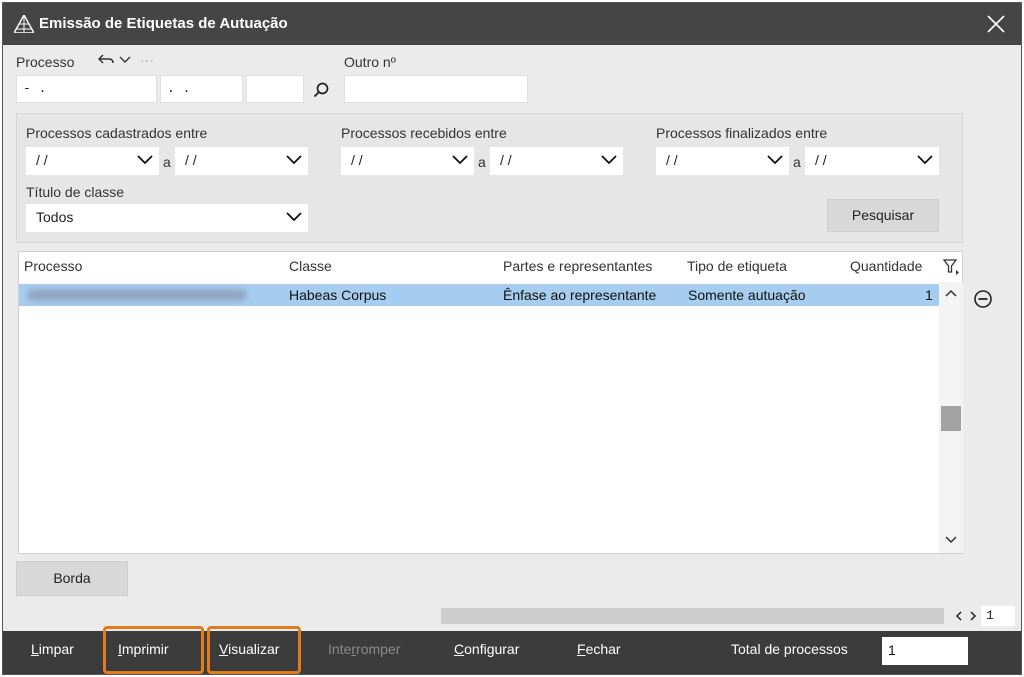  Describe the element at coordinates (92, 161) in the screenshot. I see `cadastrados-from-select: / /` at that location.